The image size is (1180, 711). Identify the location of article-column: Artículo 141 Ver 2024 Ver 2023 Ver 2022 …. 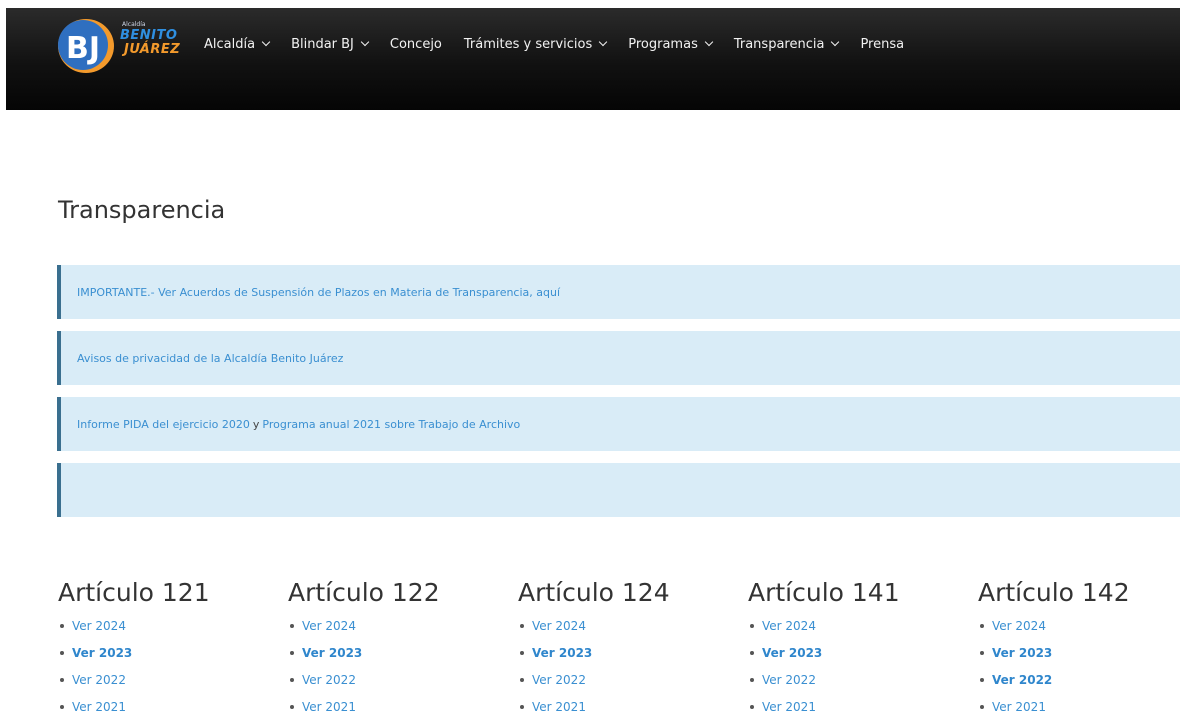
(848, 644).